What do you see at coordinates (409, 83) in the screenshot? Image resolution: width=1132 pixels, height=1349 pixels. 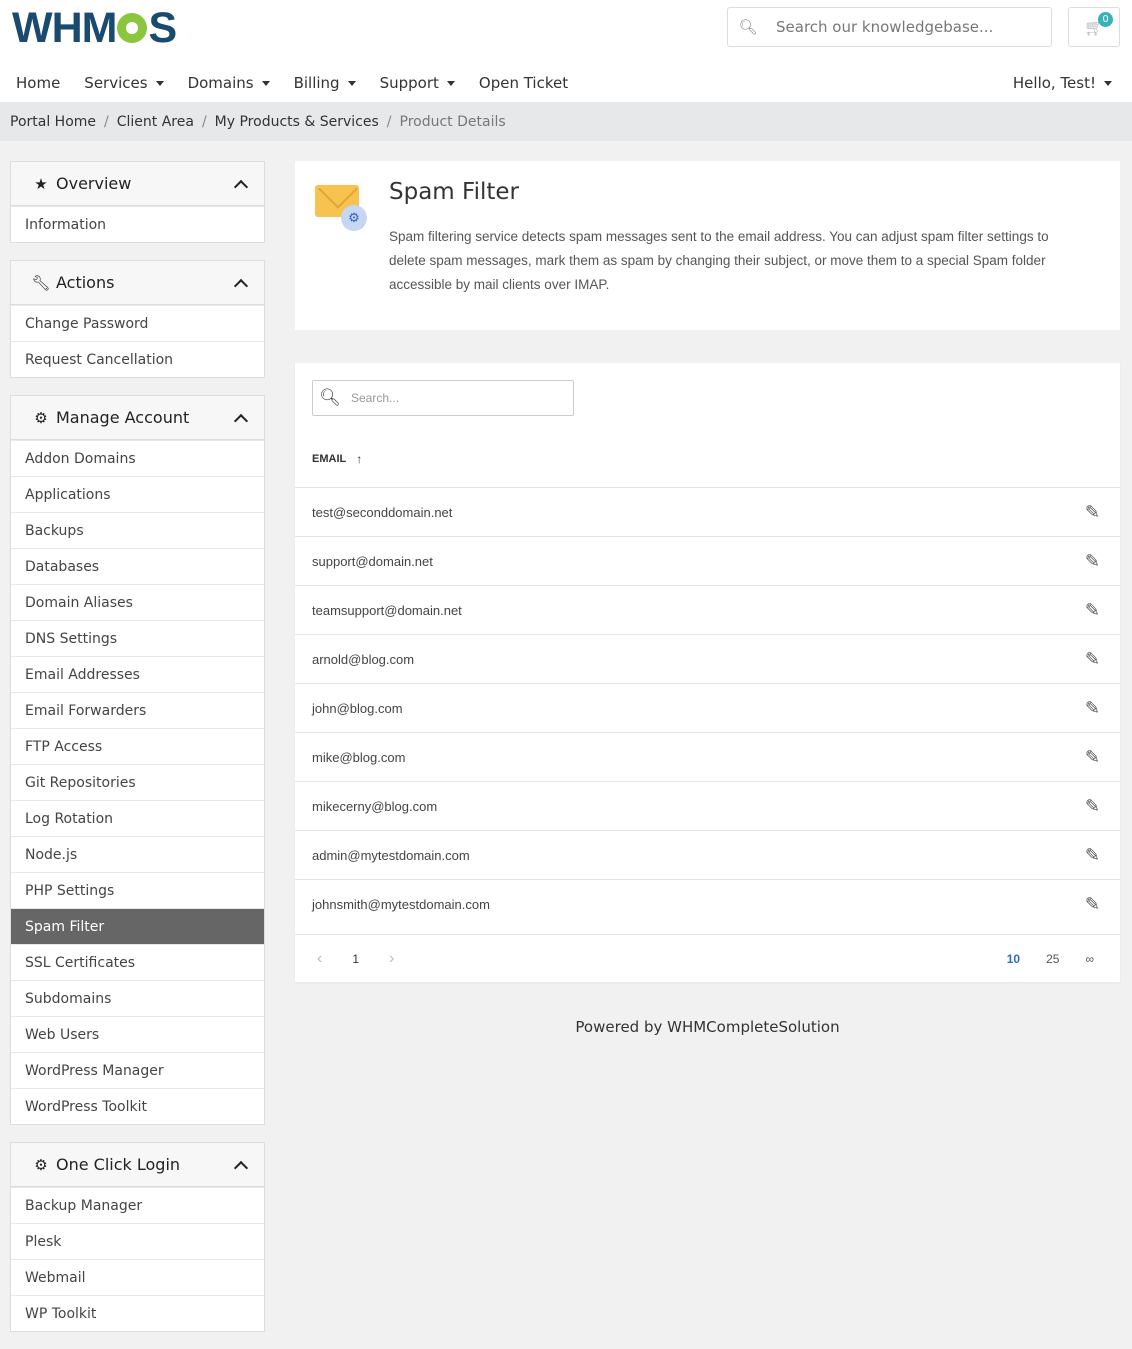 I see `nav-support-label: Support` at bounding box center [409, 83].